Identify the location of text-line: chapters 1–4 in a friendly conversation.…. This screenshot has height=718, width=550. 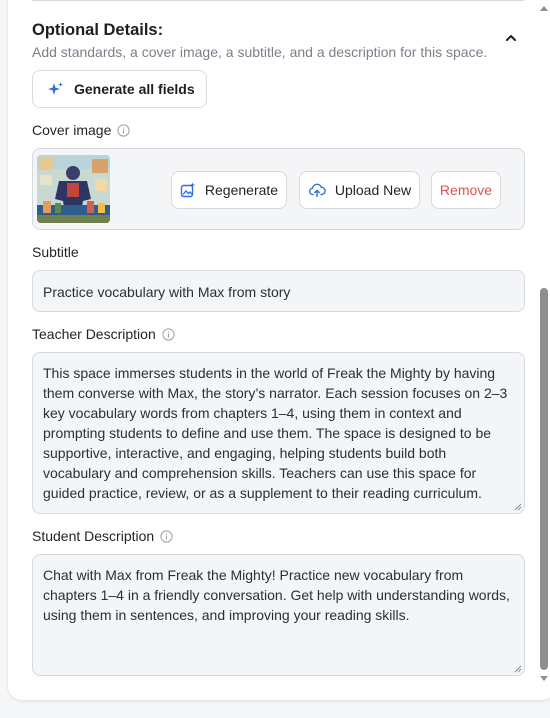
(276, 595).